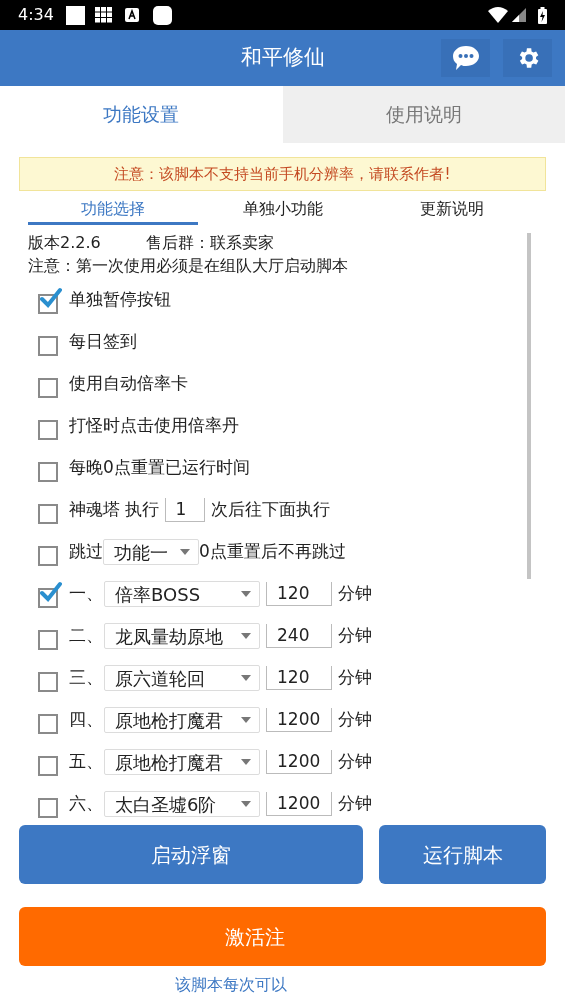  Describe the element at coordinates (423, 114) in the screenshot. I see `tab: 使用说明` at that location.